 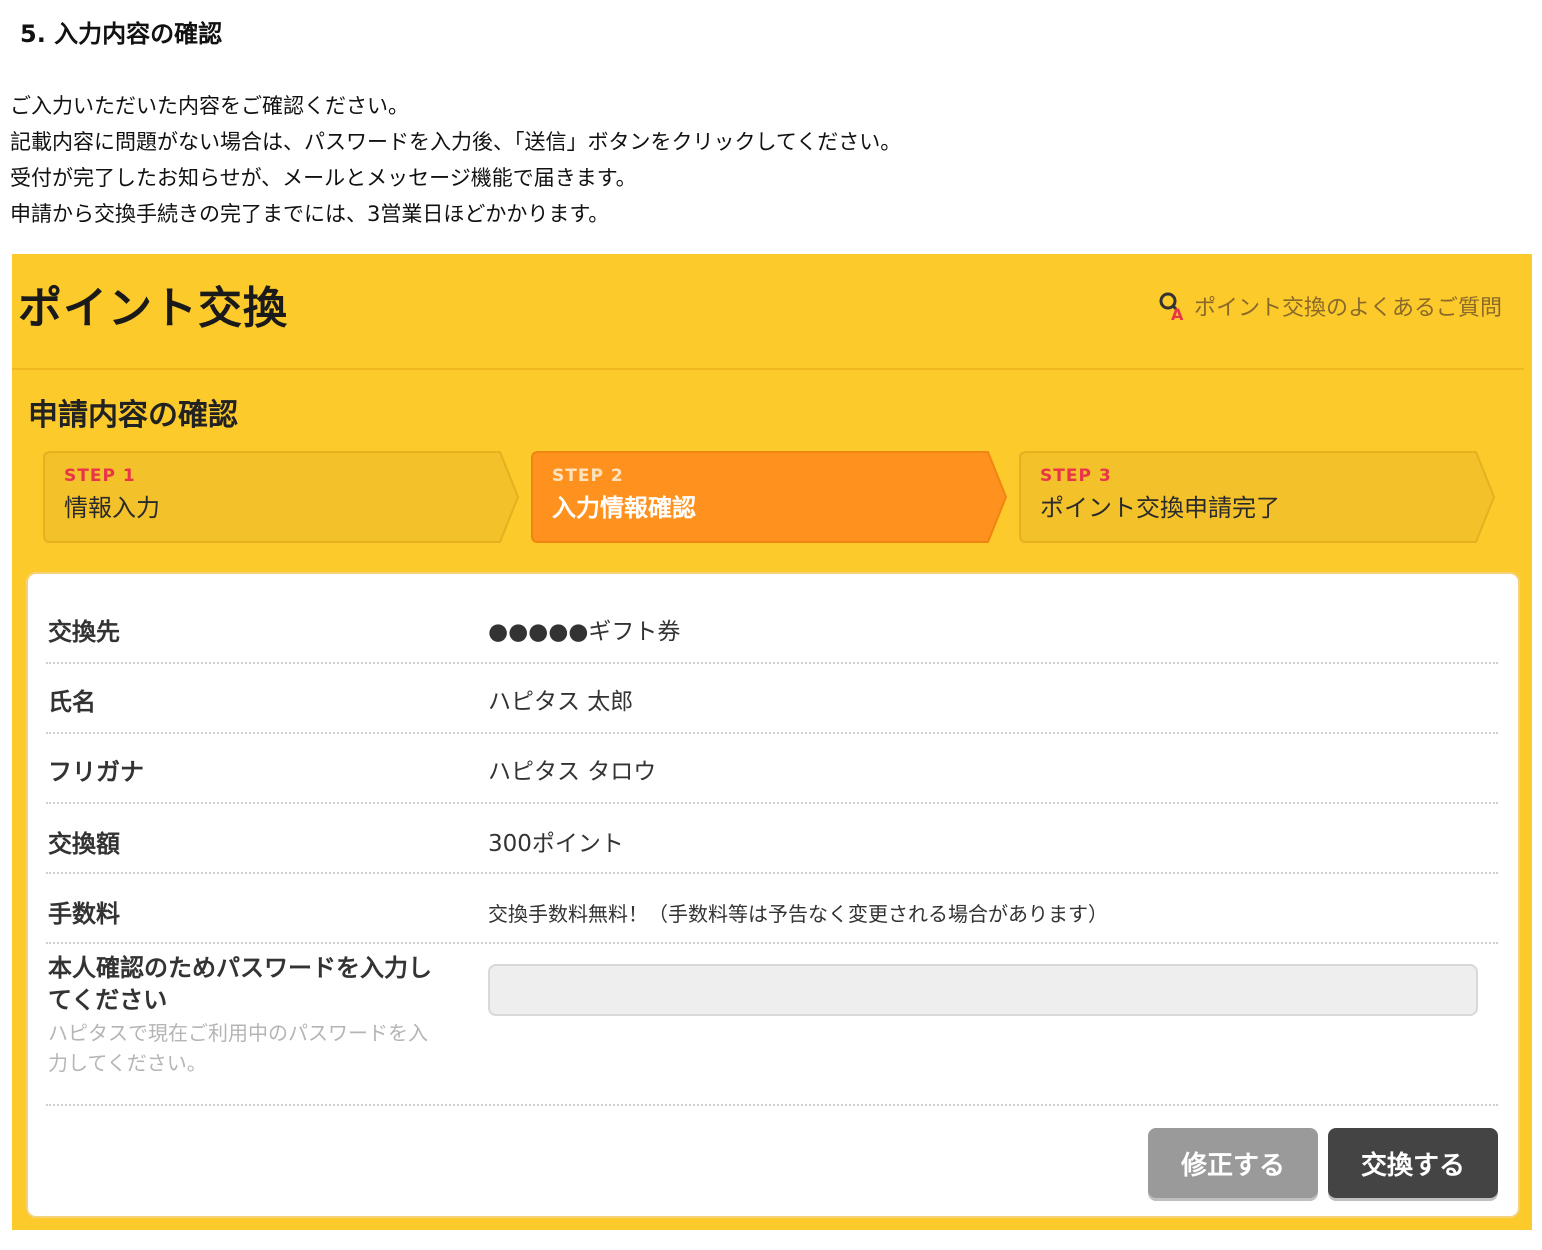 I want to click on intro-line: ご入力いただいた内容をご確認ください。, so click(x=209, y=106).